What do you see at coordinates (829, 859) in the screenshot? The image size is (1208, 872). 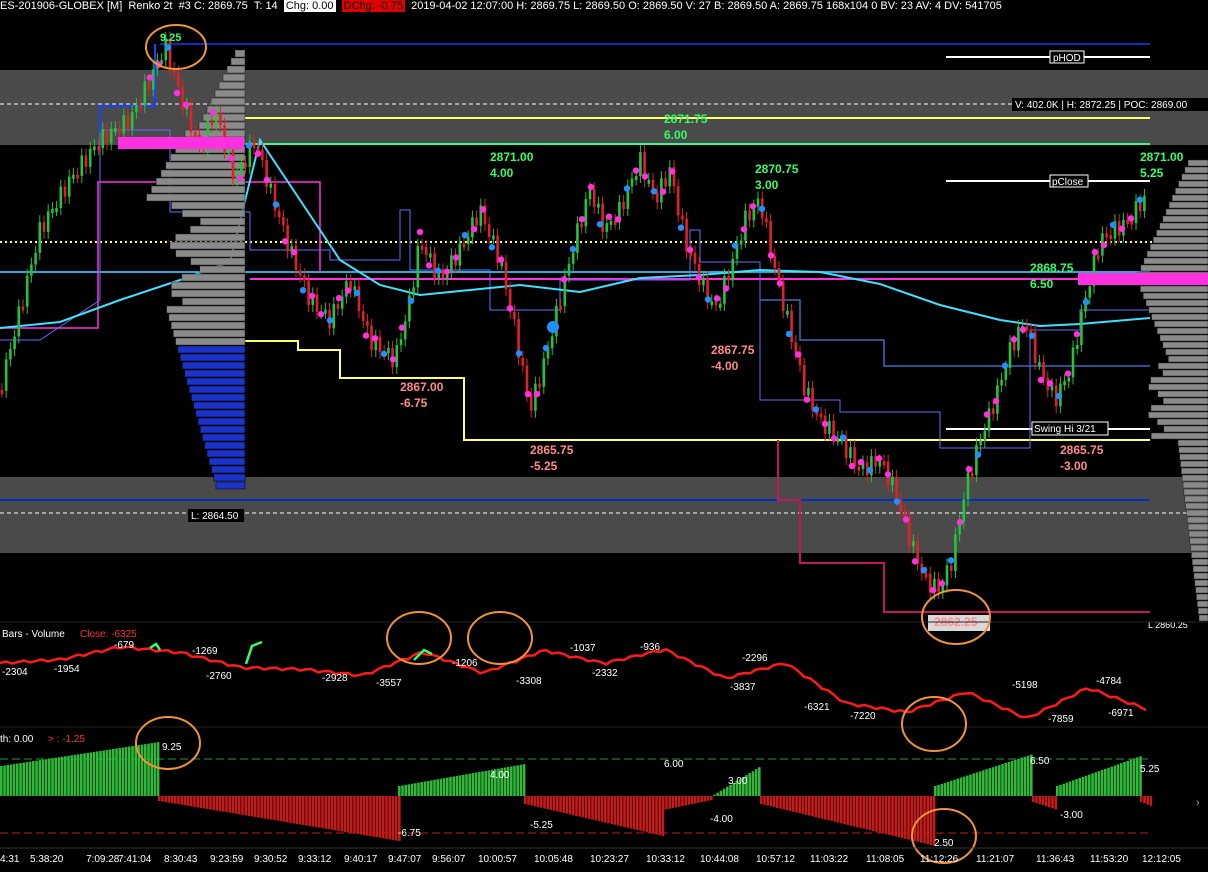 I see `time-tick-label: 11:03:22` at bounding box center [829, 859].